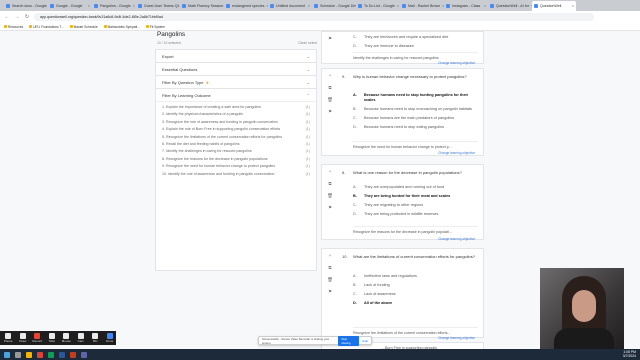 This screenshot has height=360, width=640. I want to click on filter-outcome-header: Filter By Learning Outcome ⌃, so click(236, 95).